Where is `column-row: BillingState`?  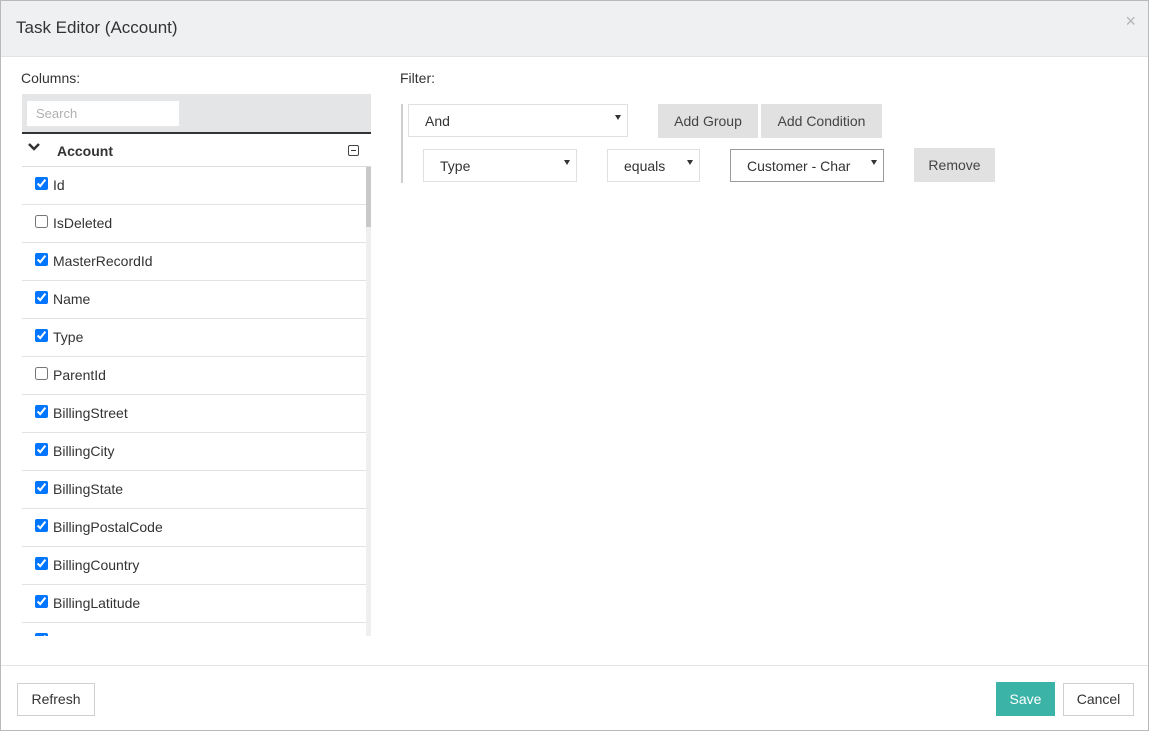
column-row: BillingState is located at coordinates (194, 490).